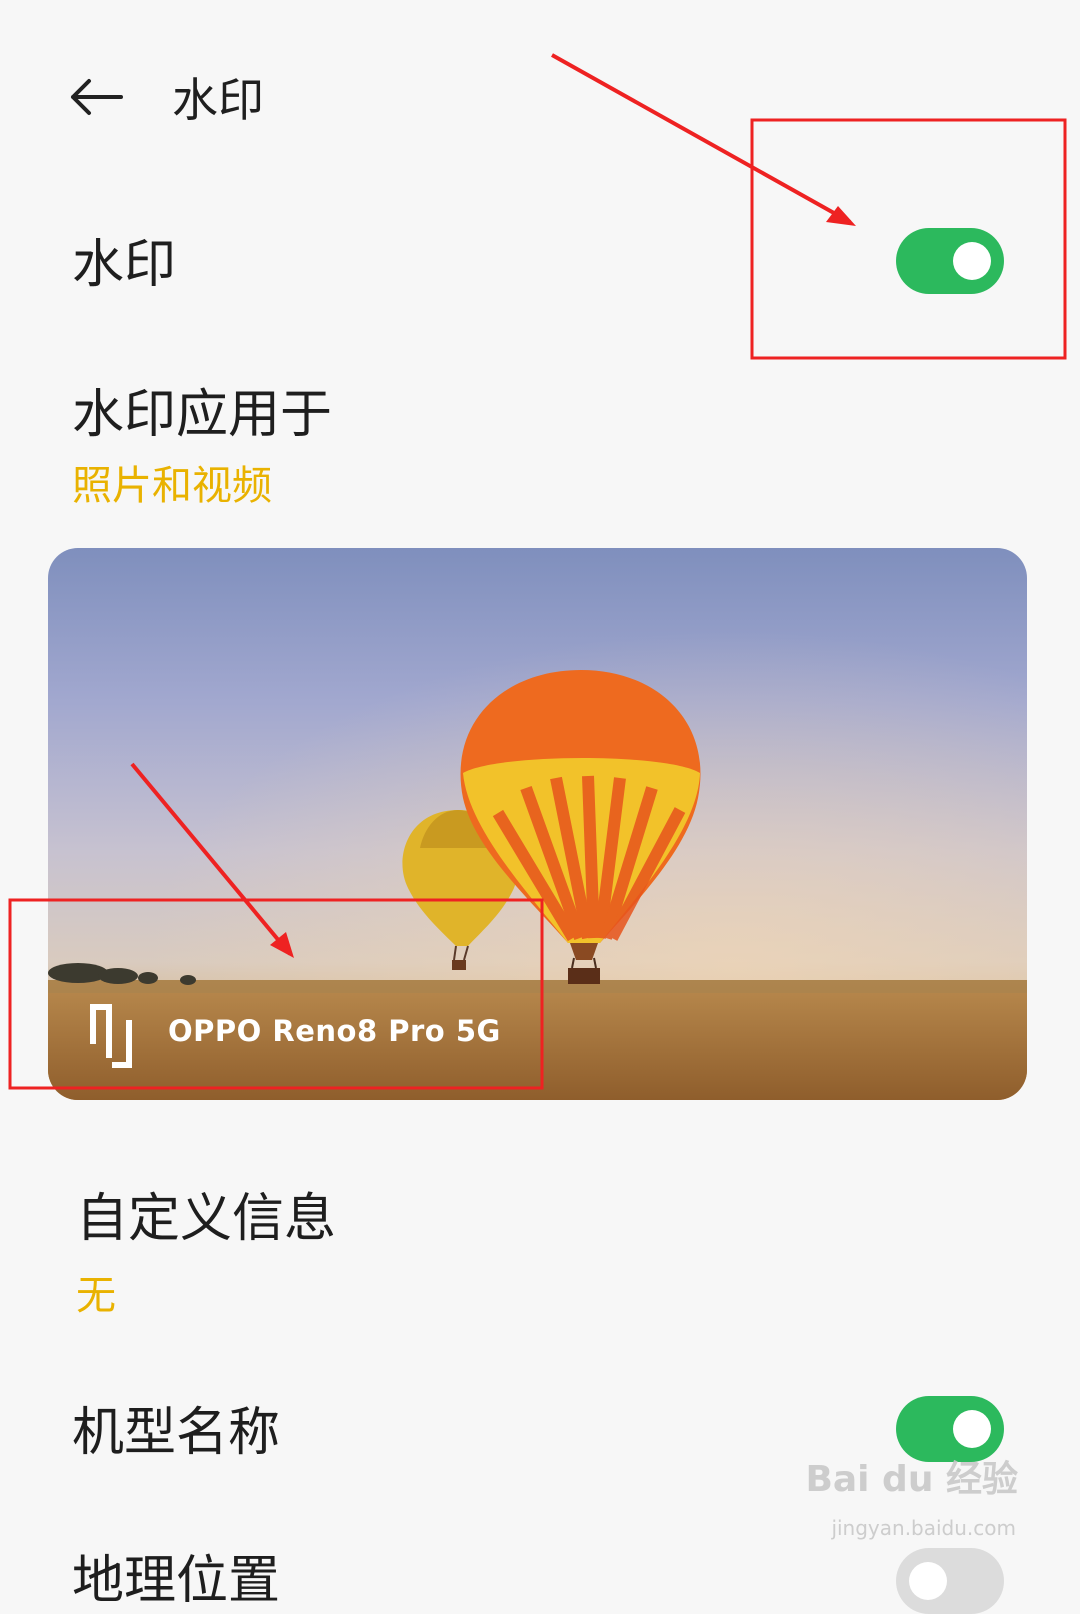 Image resolution: width=1080 pixels, height=1614 pixels. Describe the element at coordinates (911, 1479) in the screenshot. I see `baidu-brand-watermark: Bai du 经验` at that location.